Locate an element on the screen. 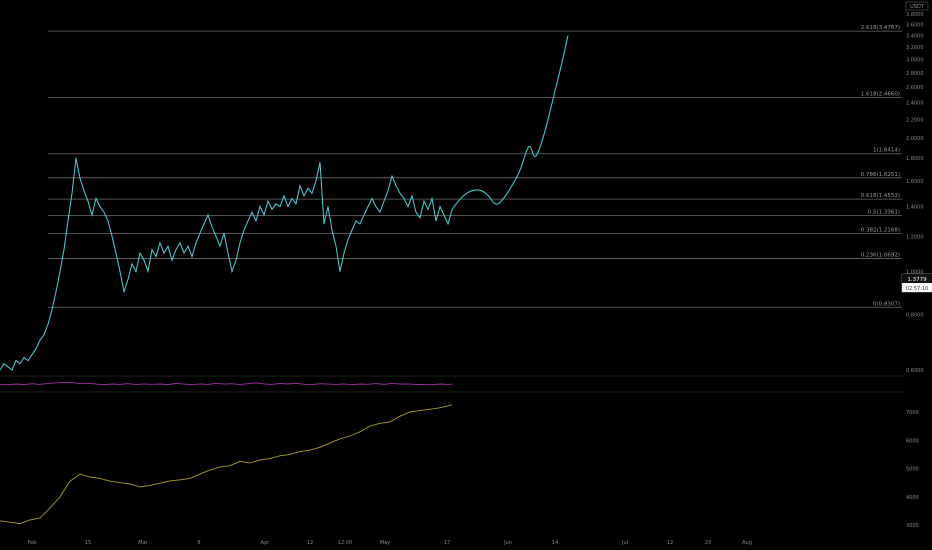 The height and width of the screenshot is (550, 932). volume-tick-label: 6000 is located at coordinates (912, 441).